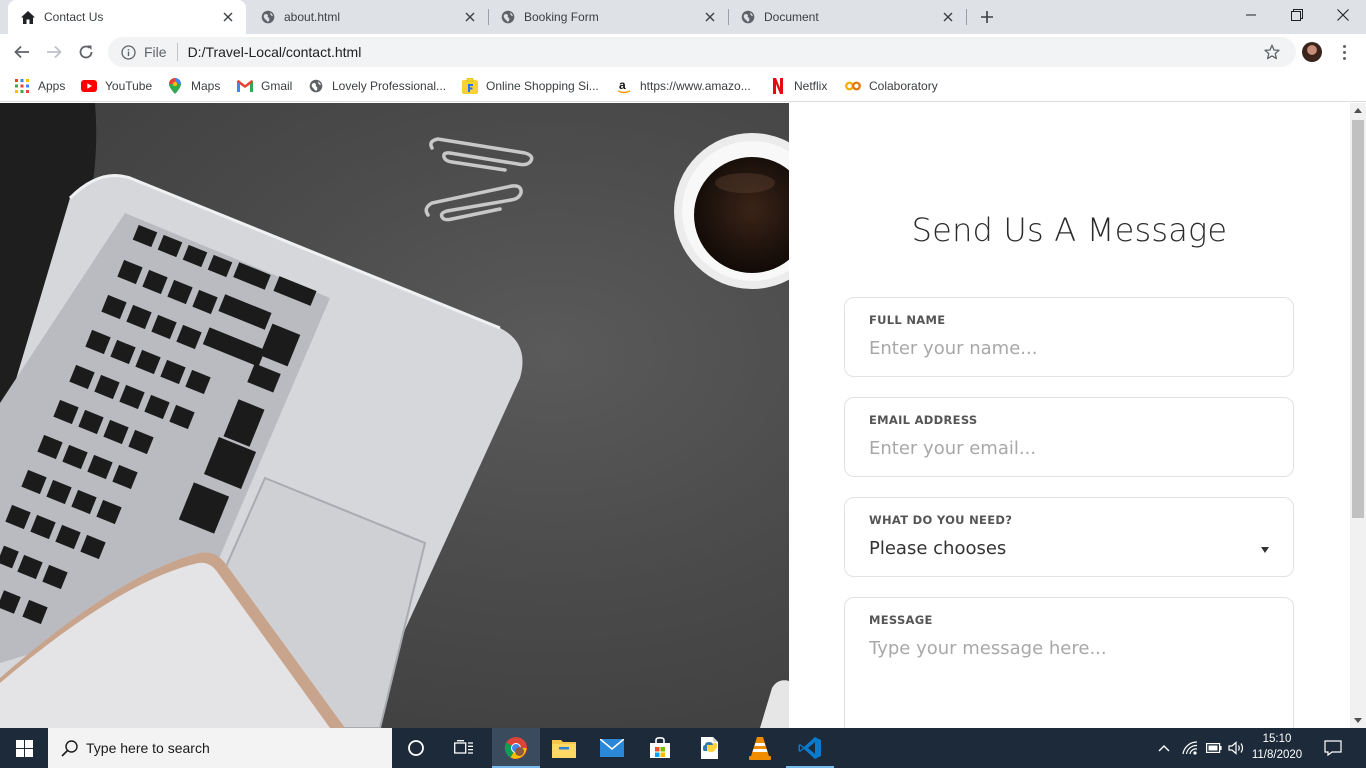  I want to click on store-bag-icon, so click(660, 747).